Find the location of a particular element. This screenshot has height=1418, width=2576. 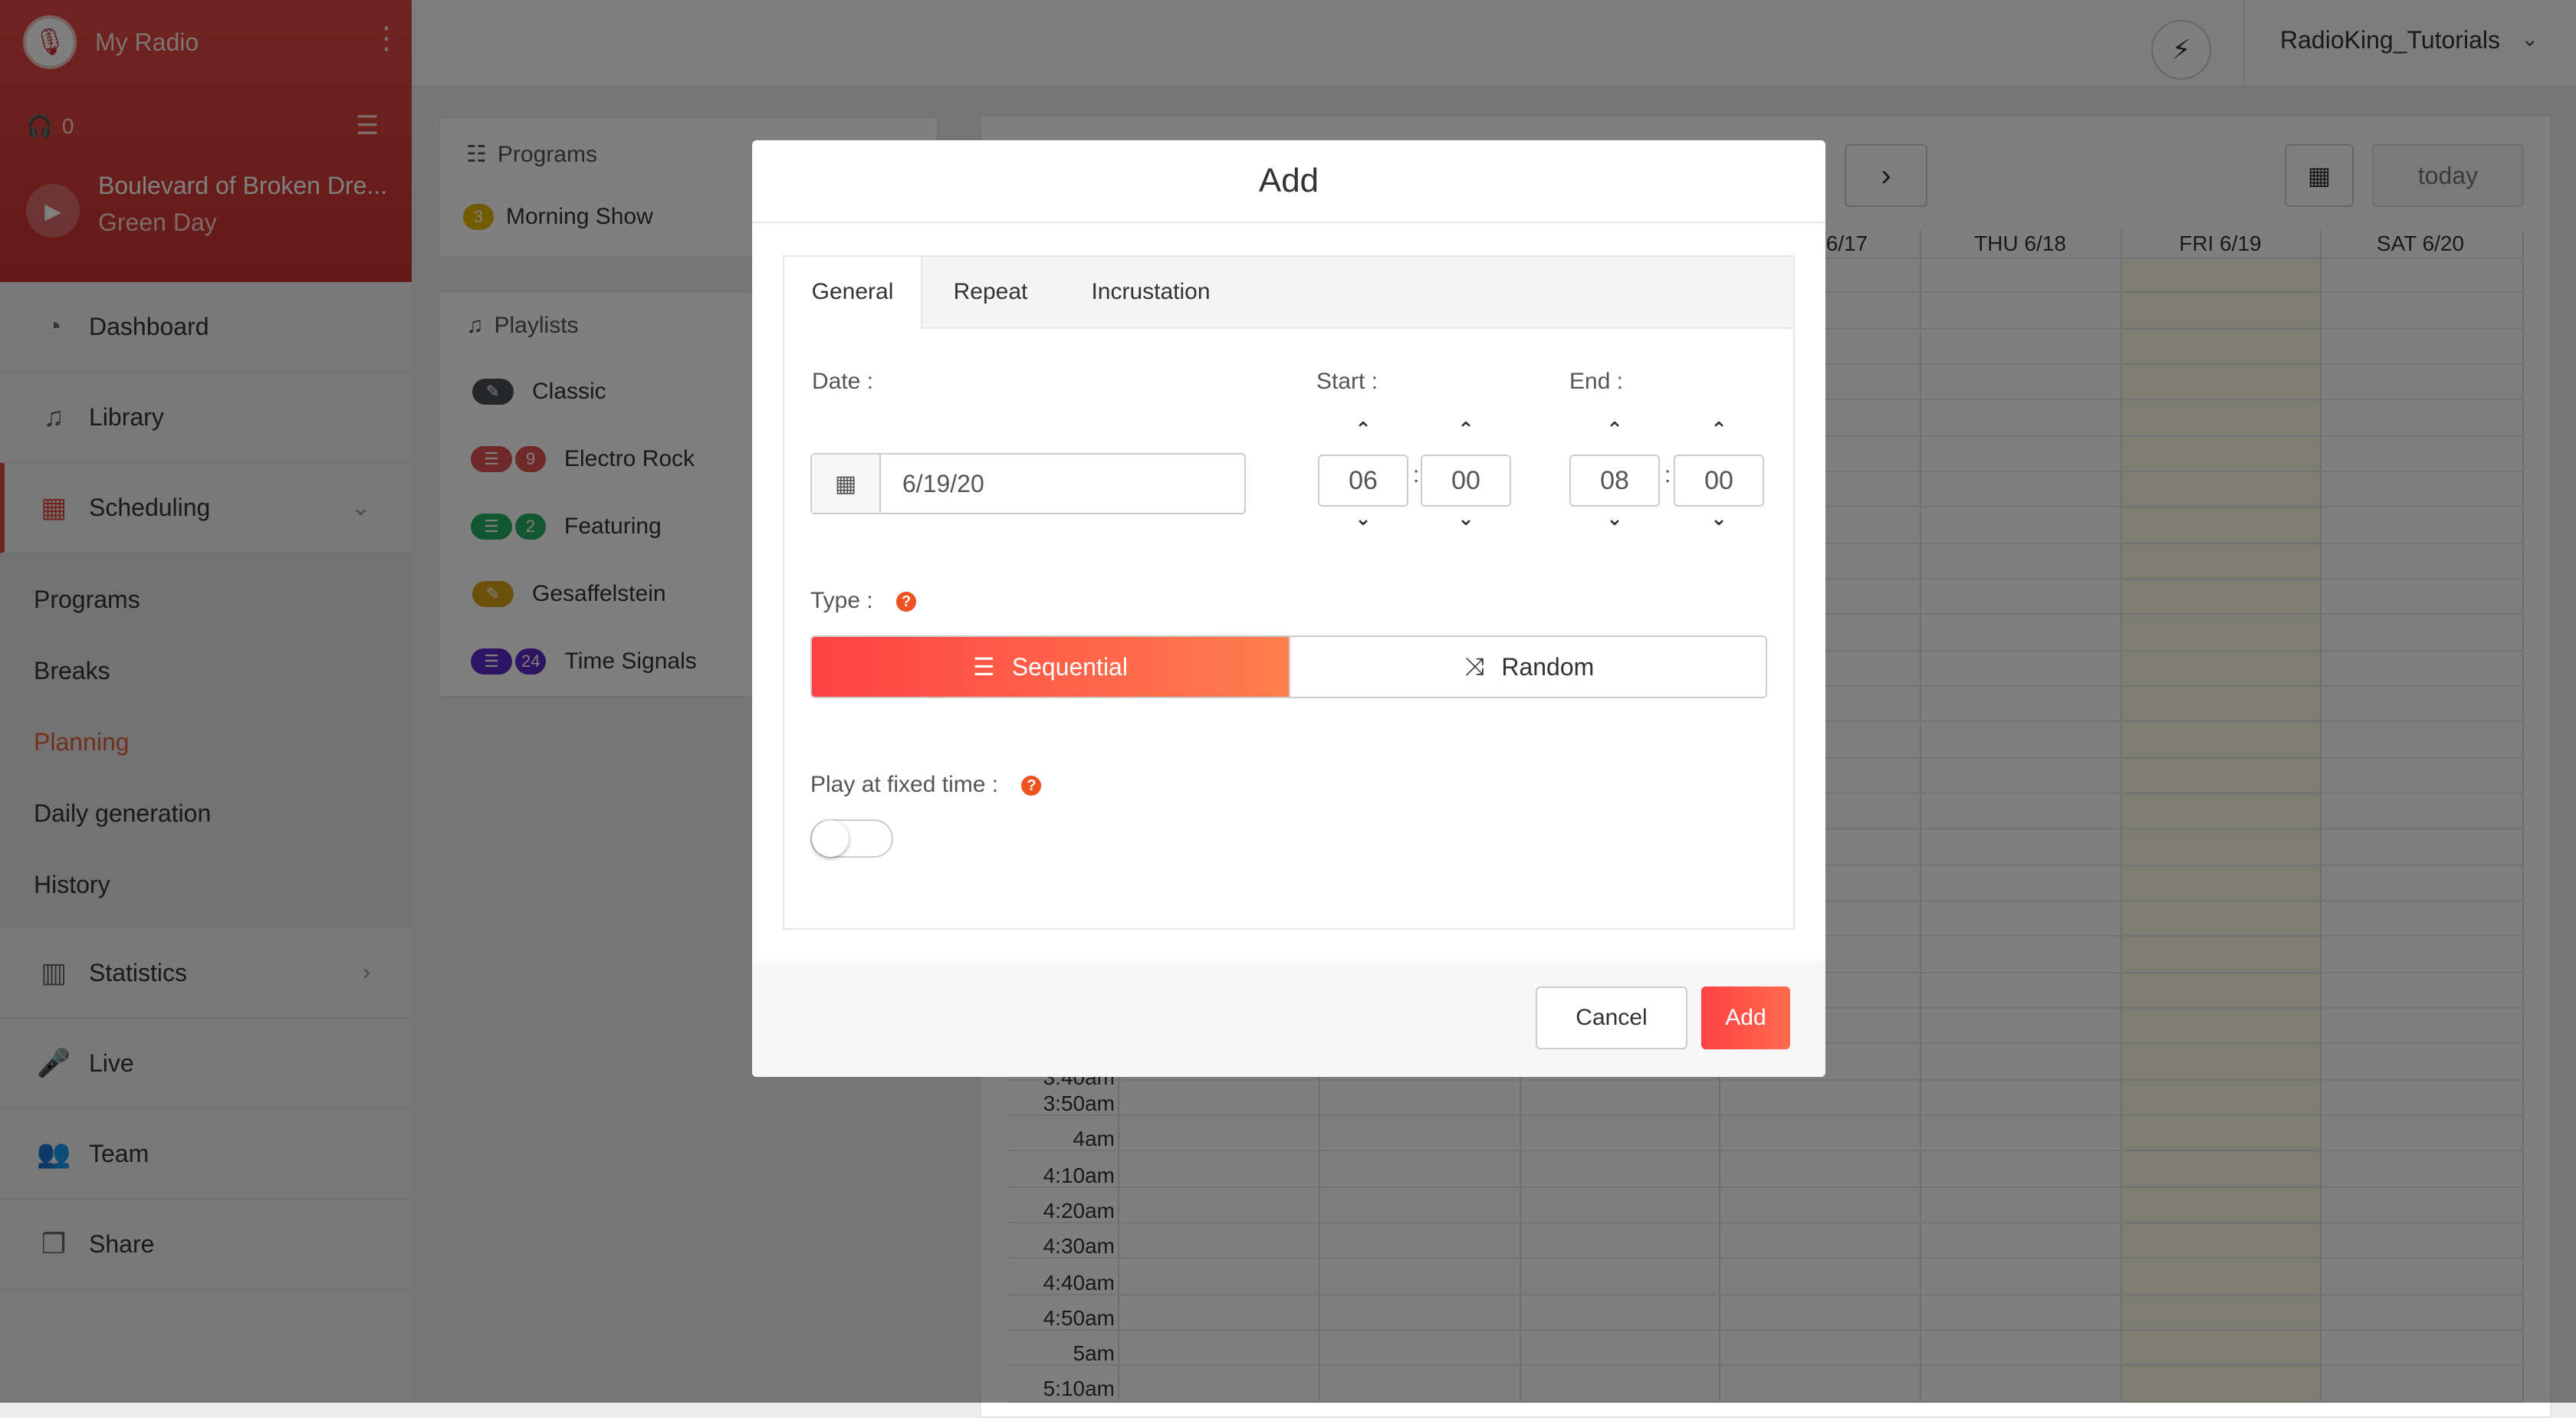

fixed-time-label-text: Play at fixed time : is located at coordinates (905, 785).